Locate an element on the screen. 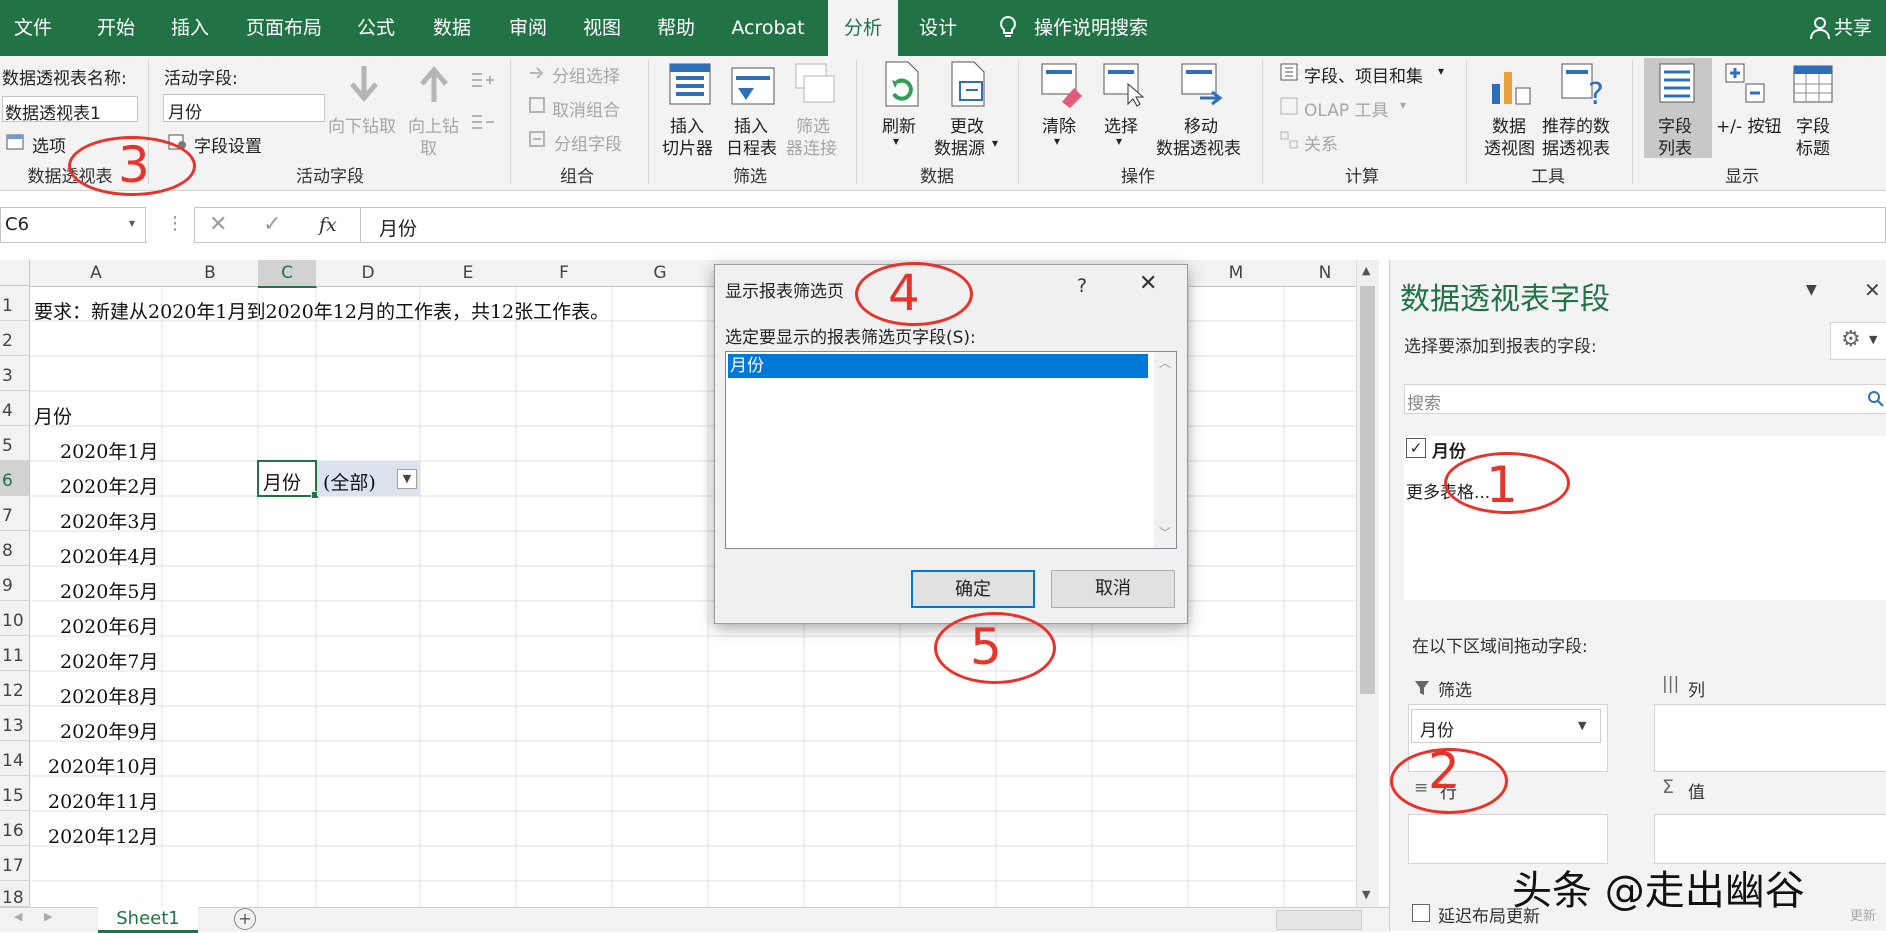 The height and width of the screenshot is (933, 1886). prev-sheet-icon: ◀ is located at coordinates (18, 916).